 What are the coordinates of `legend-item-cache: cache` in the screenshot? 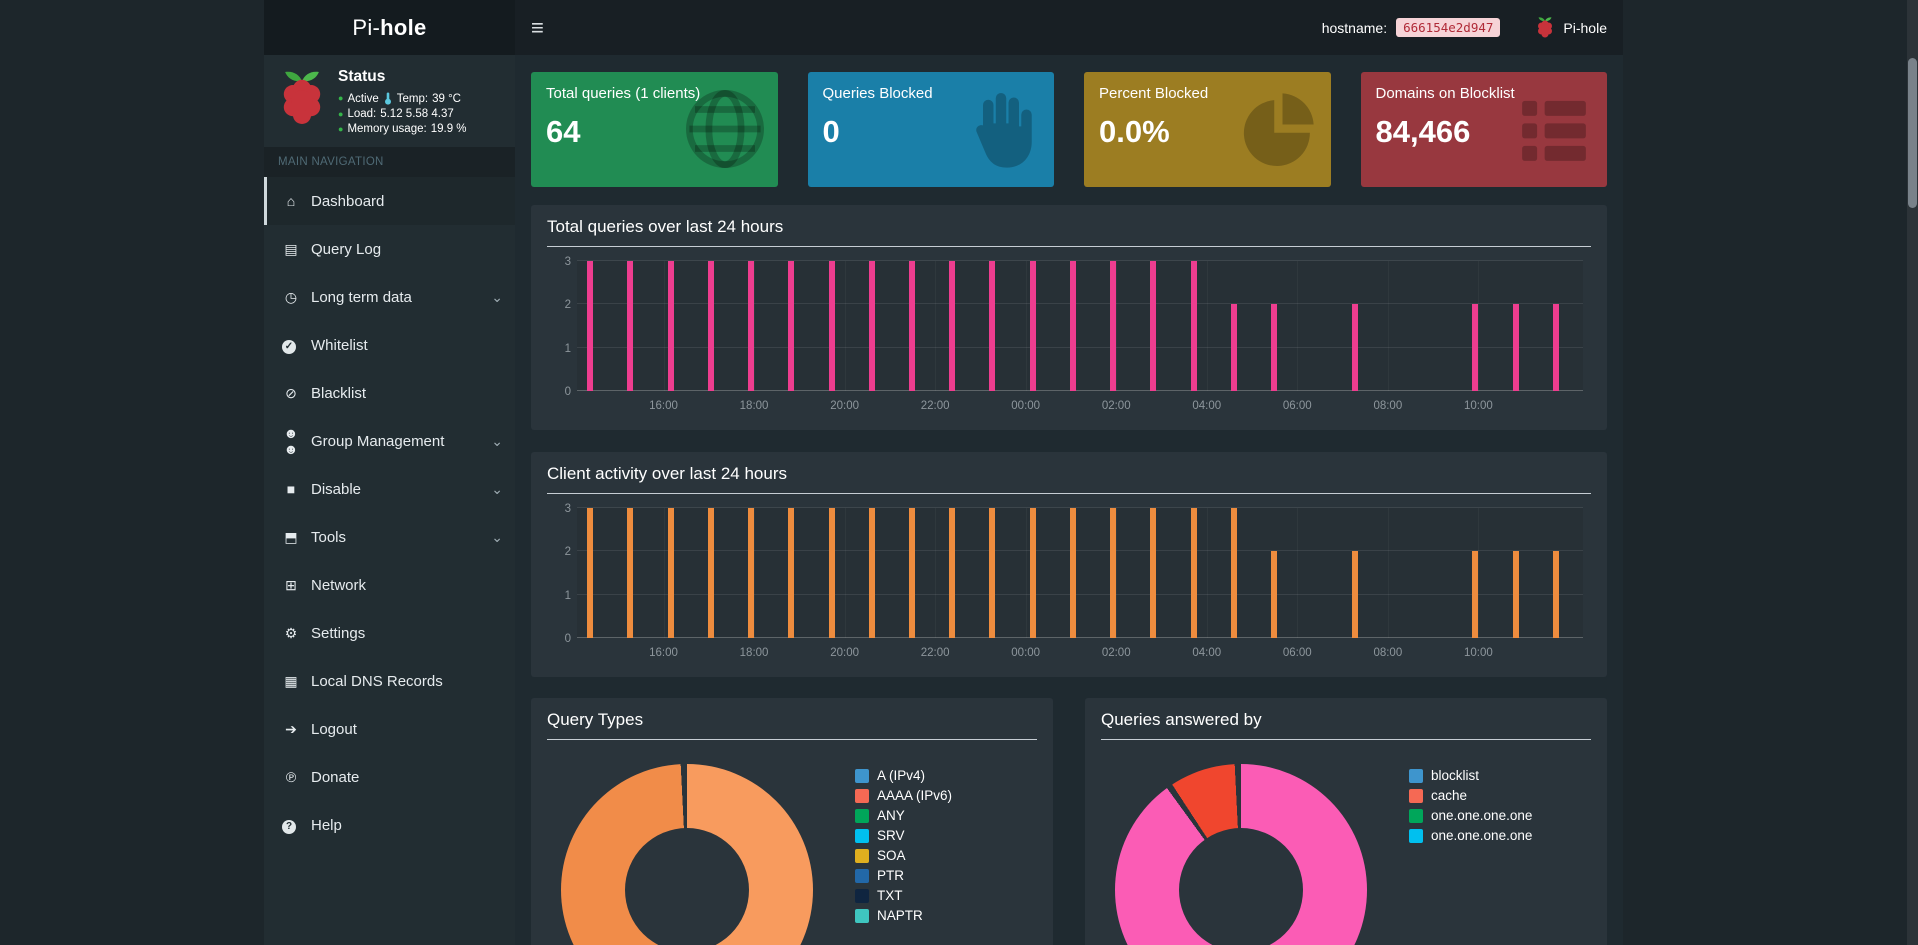 It's located at (1470, 795).